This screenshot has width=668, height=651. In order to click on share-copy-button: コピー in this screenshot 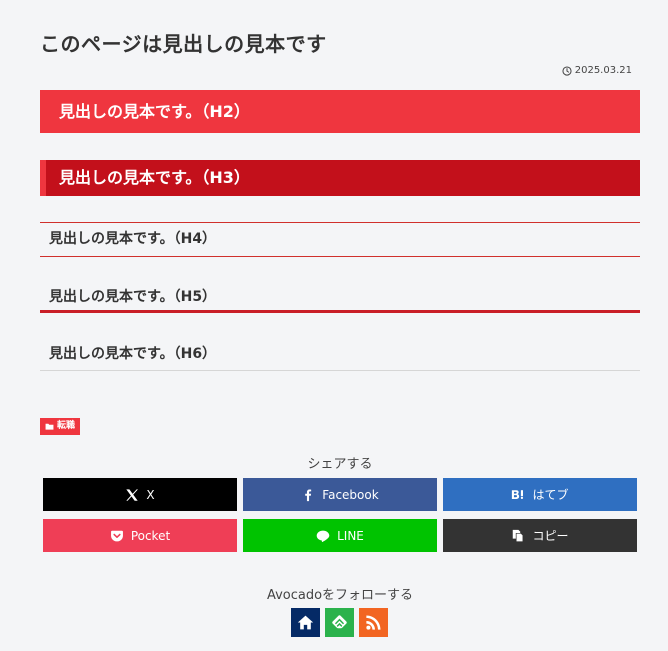, I will do `click(540, 535)`.